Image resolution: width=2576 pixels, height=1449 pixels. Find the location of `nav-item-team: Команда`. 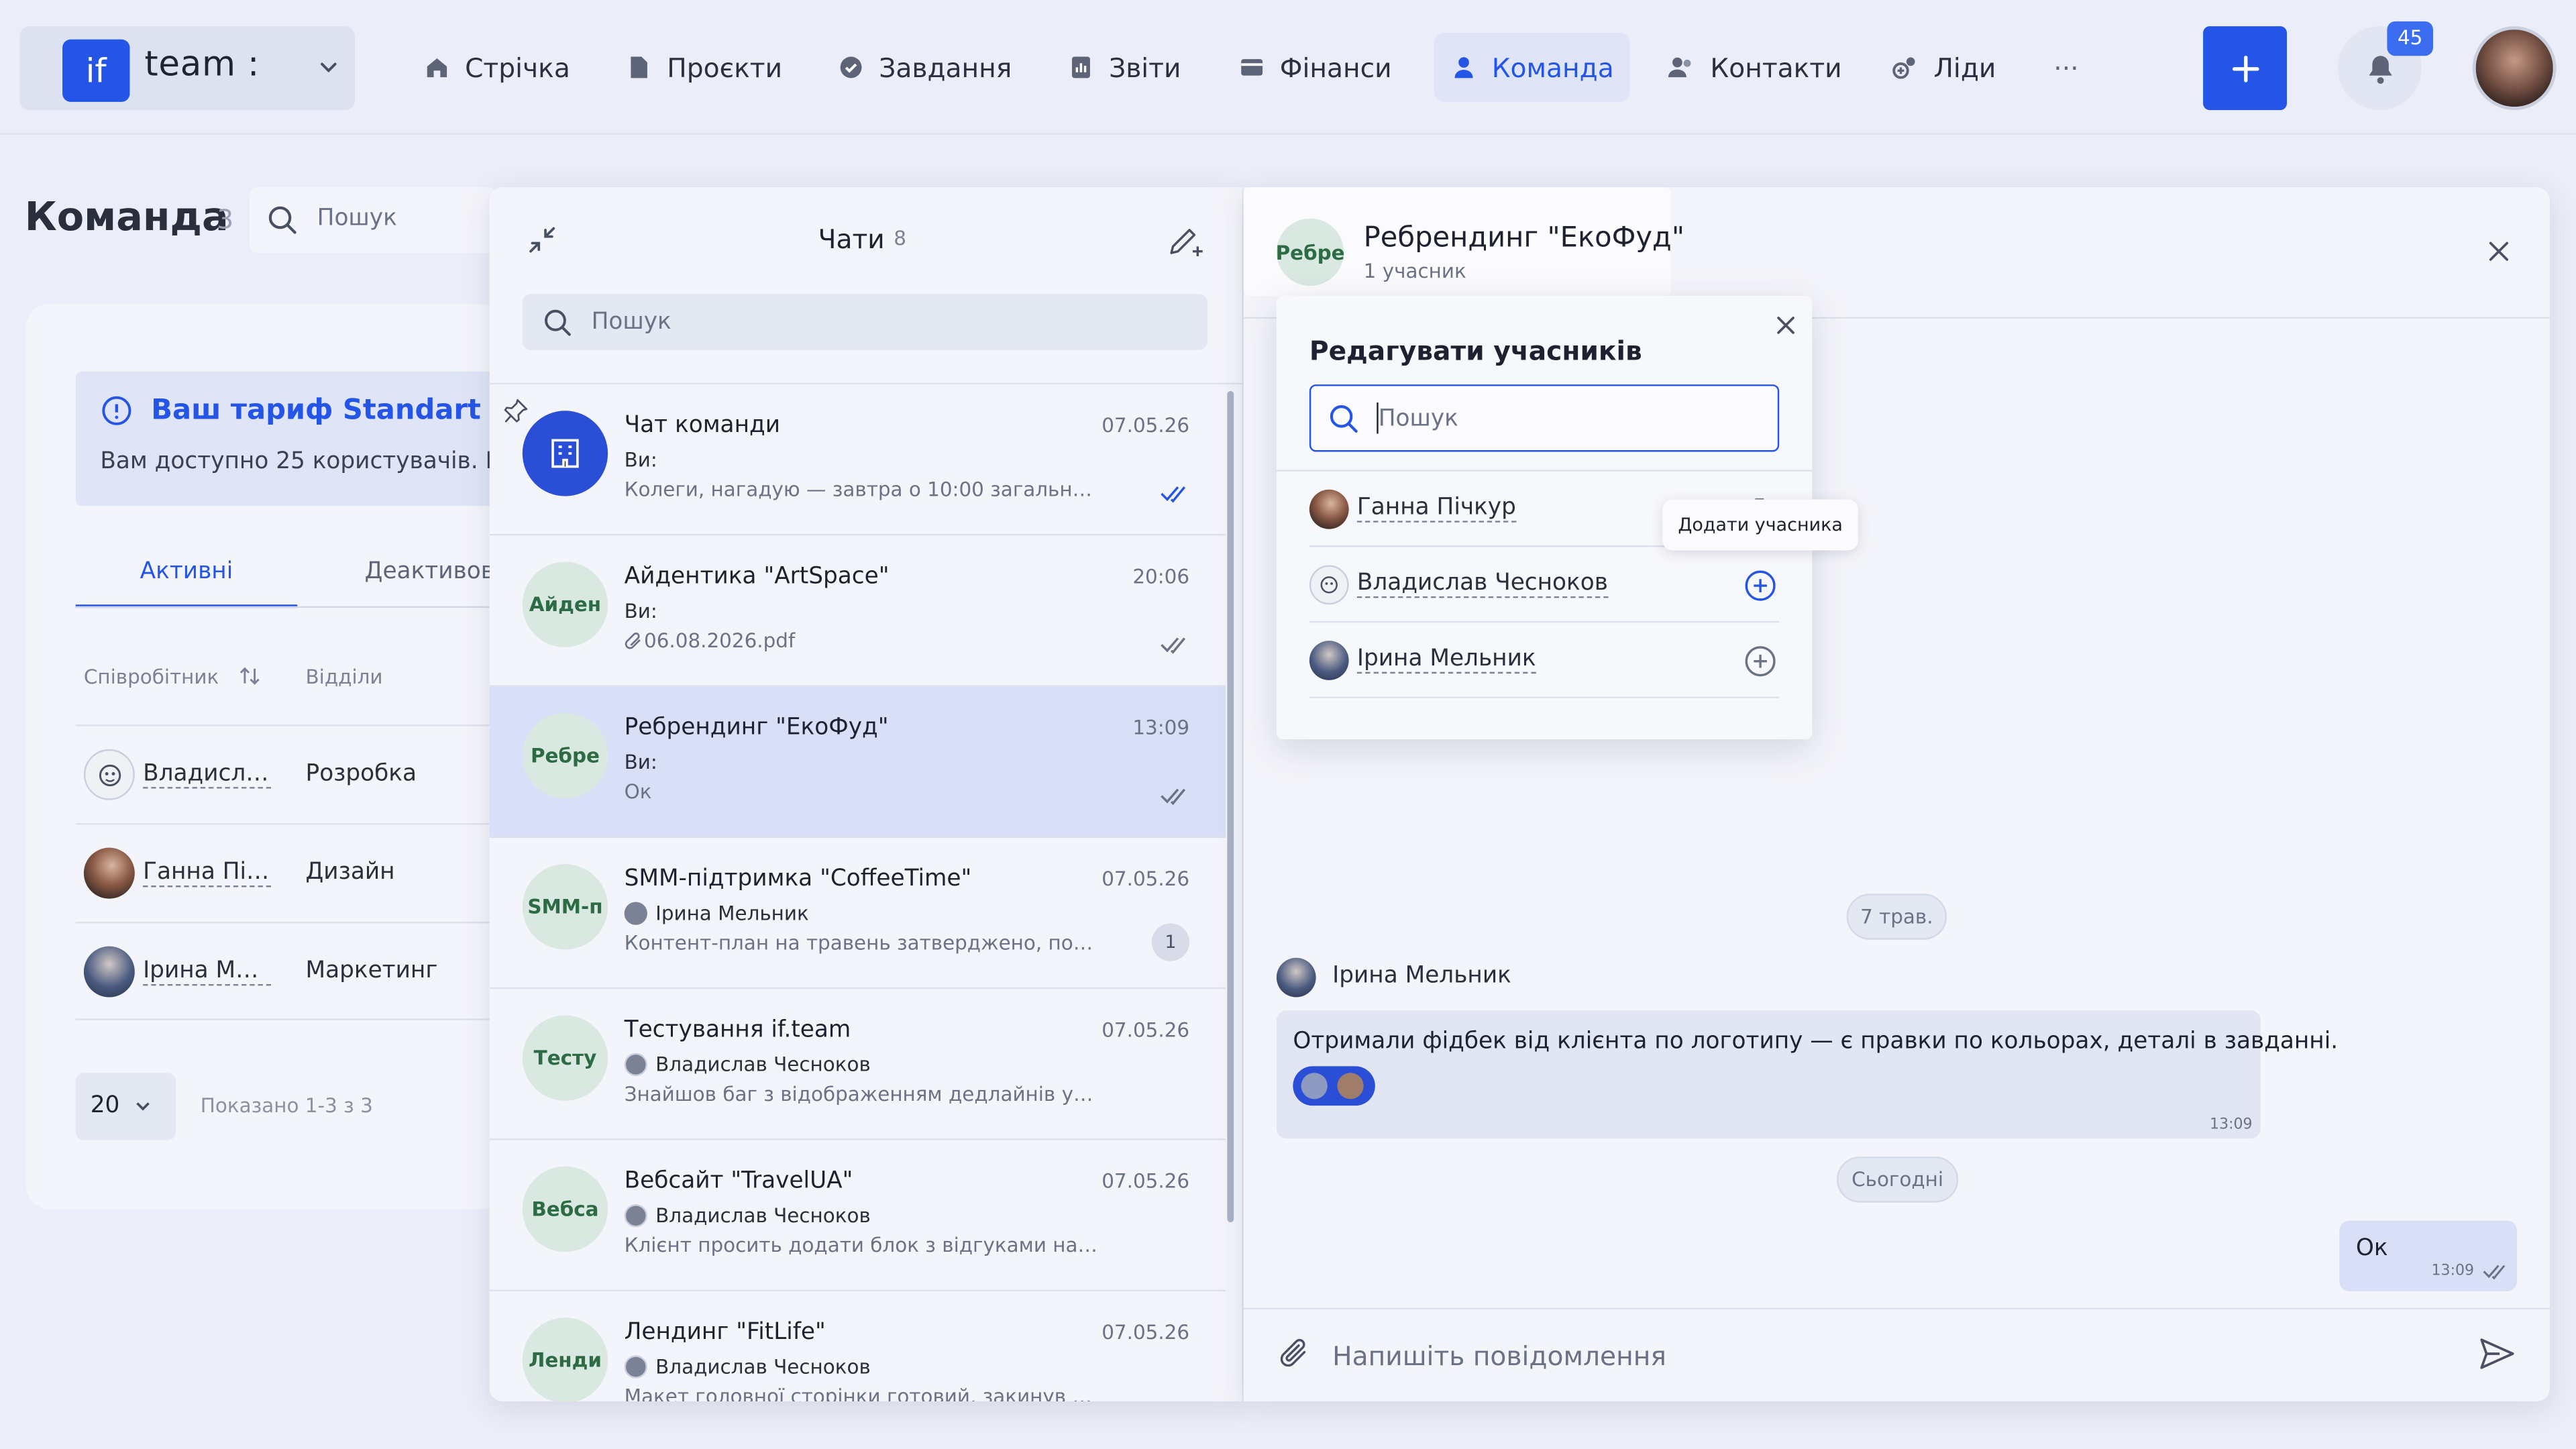

nav-item-team: Команда is located at coordinates (1532, 67).